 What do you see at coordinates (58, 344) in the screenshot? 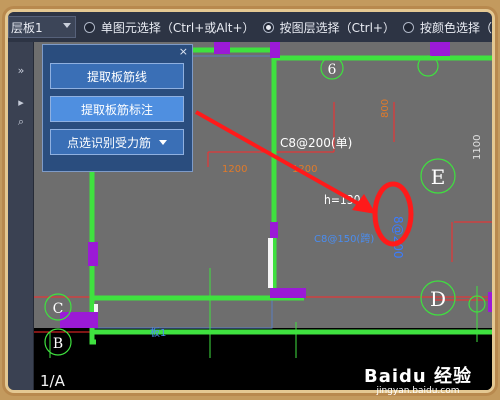
I see `axis-label-b: B` at bounding box center [58, 344].